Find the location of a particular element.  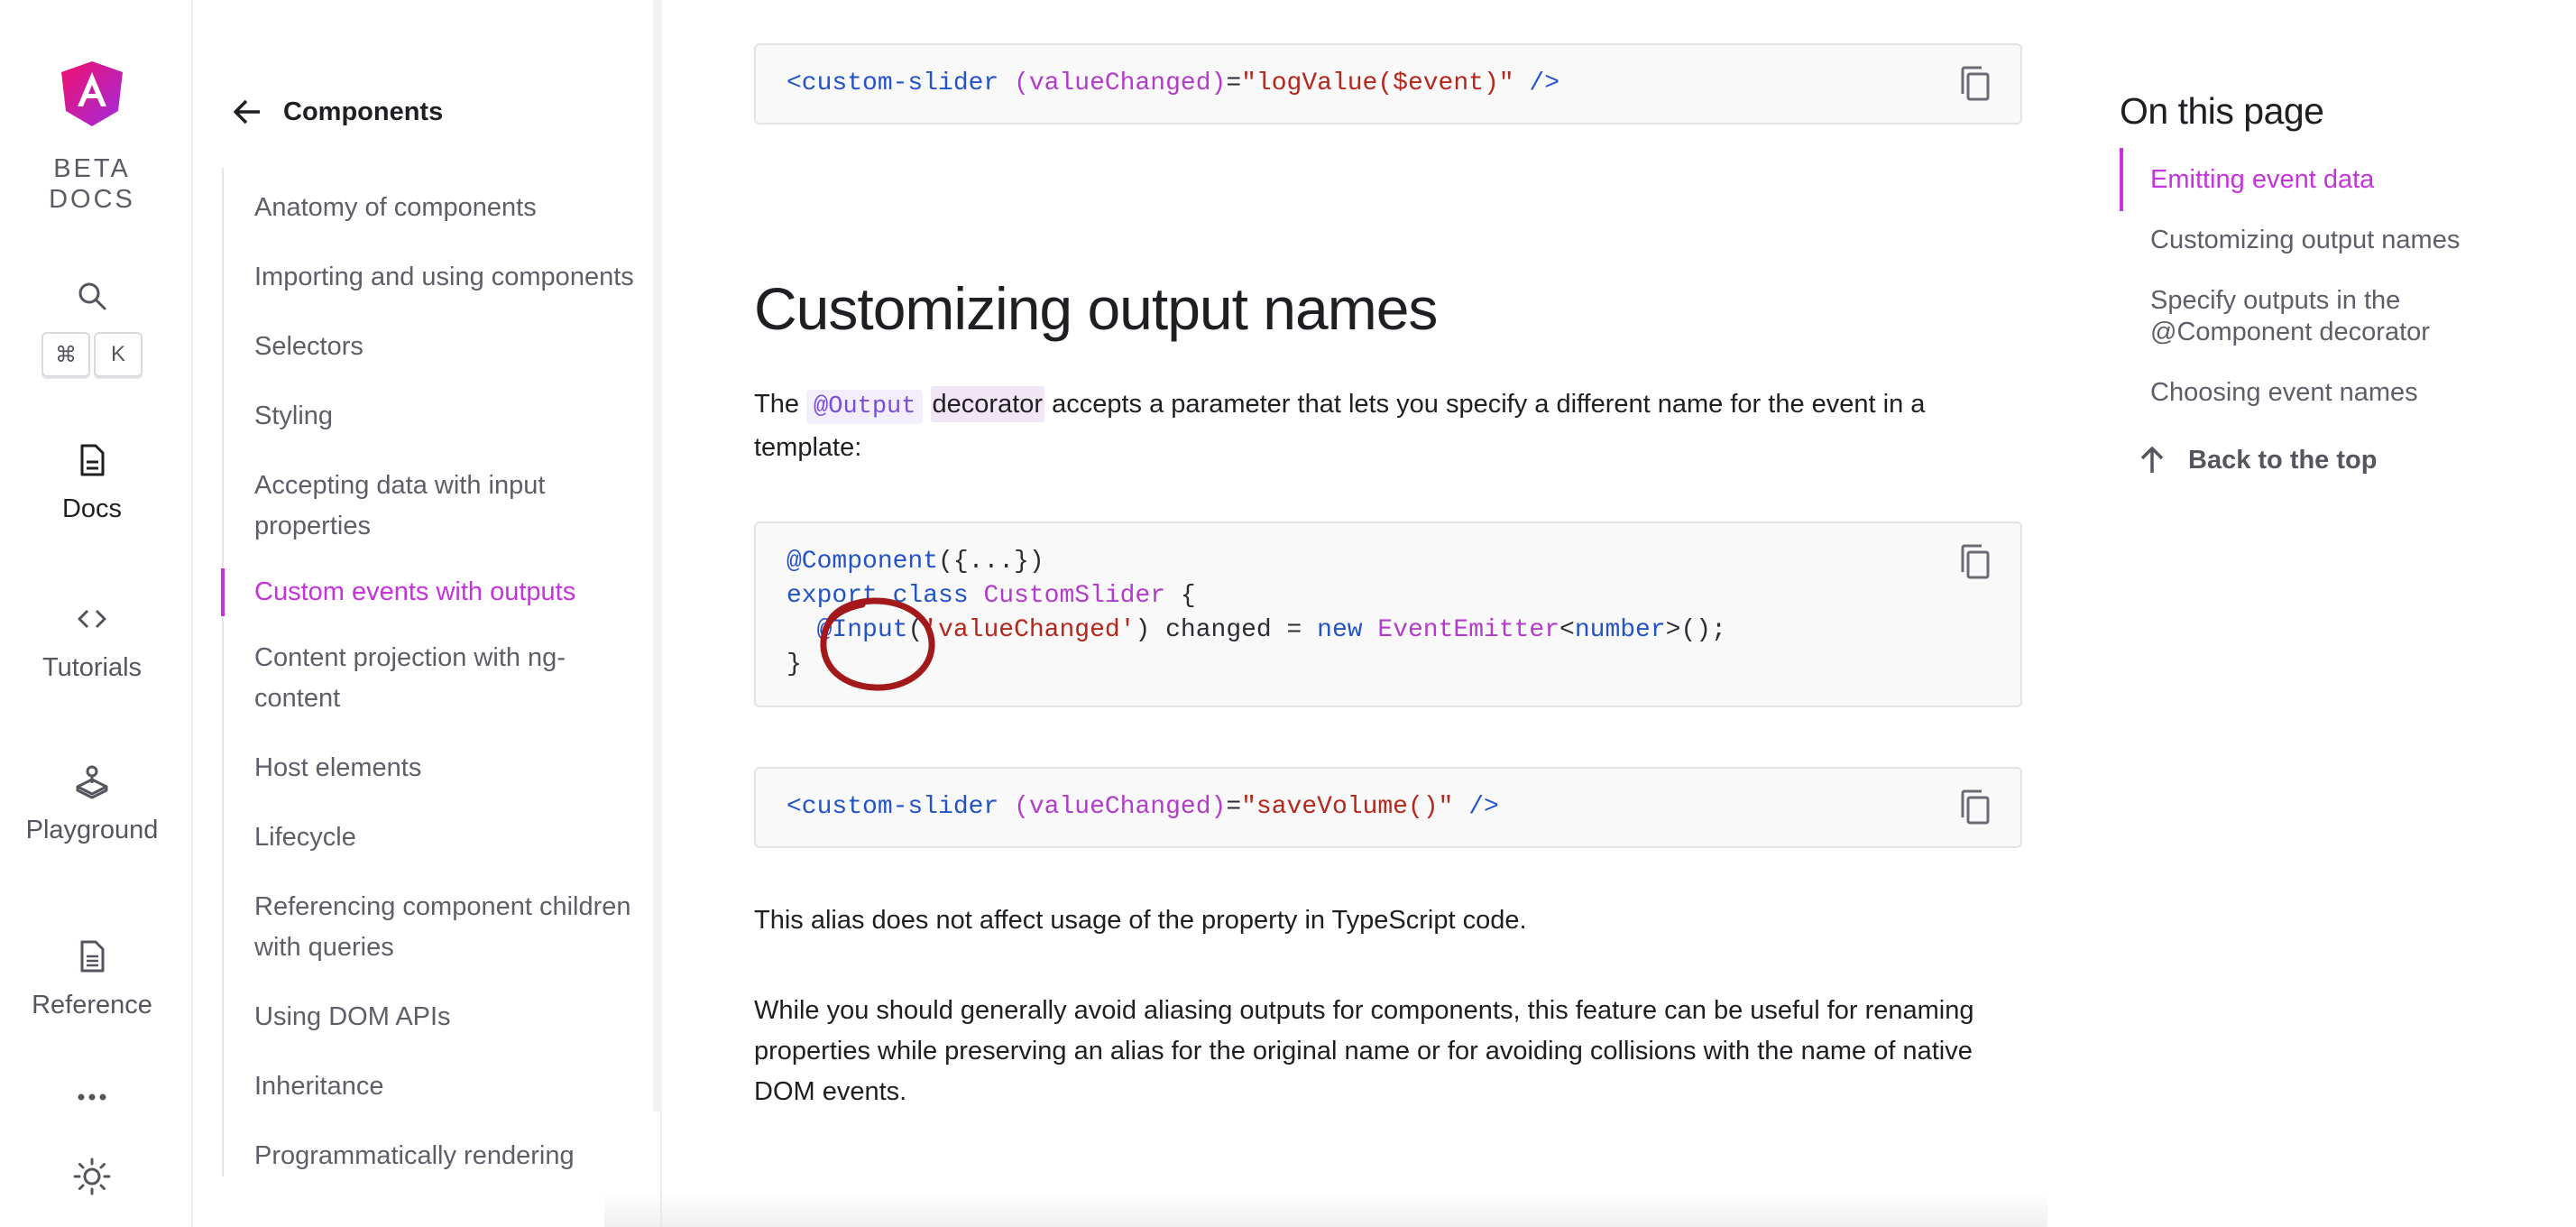

bottom-shadow is located at coordinates (1325, 1209).